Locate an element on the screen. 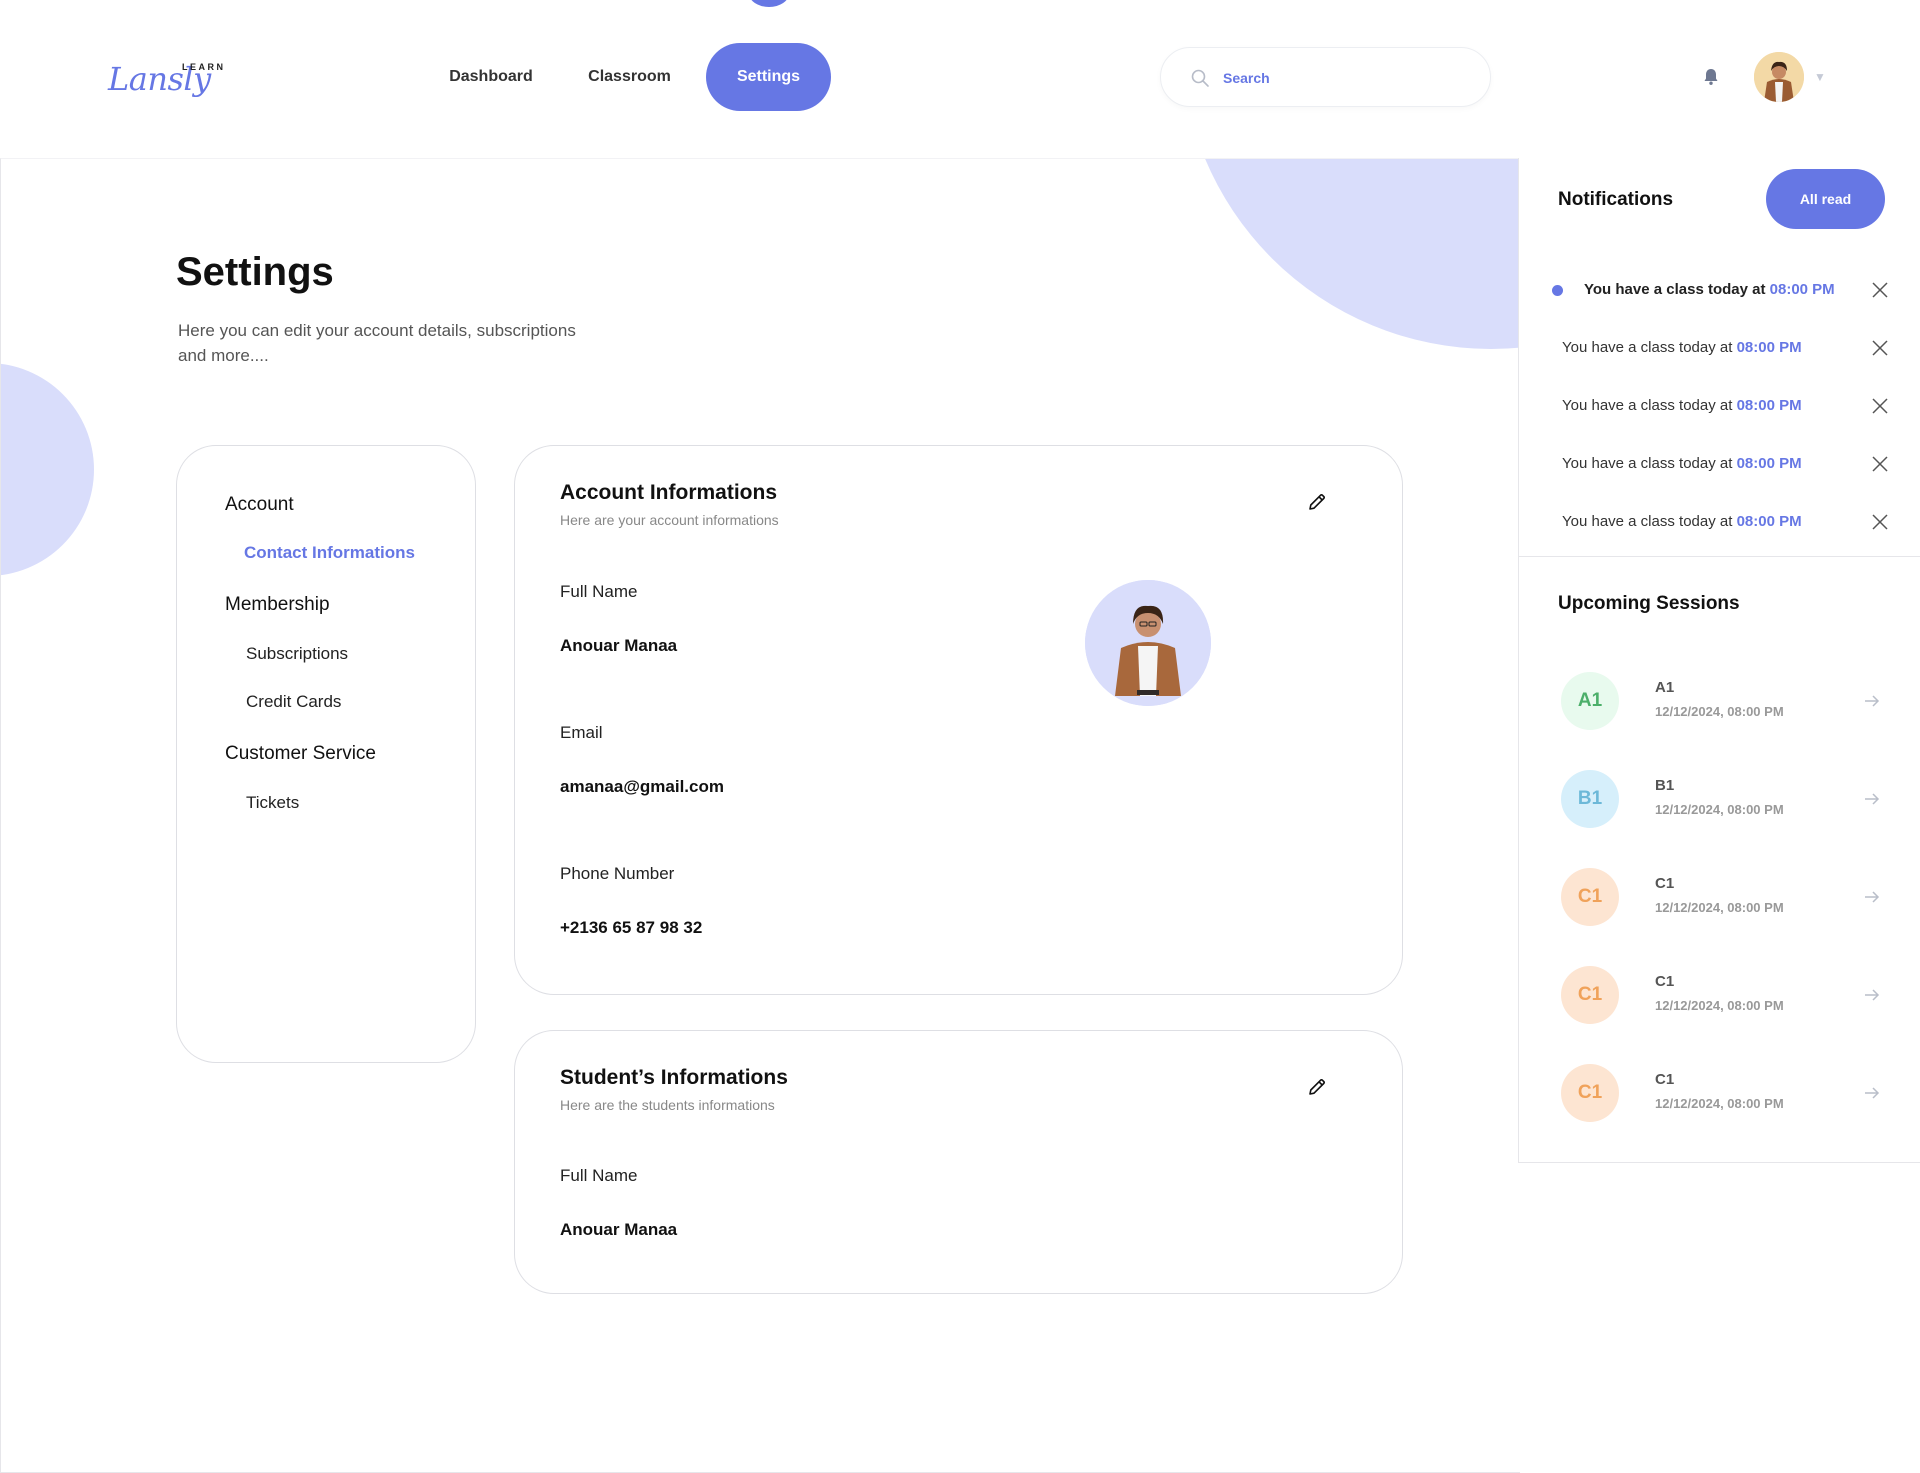 This screenshot has width=1920, height=1473. card-title: Account Informations is located at coordinates (669, 492).